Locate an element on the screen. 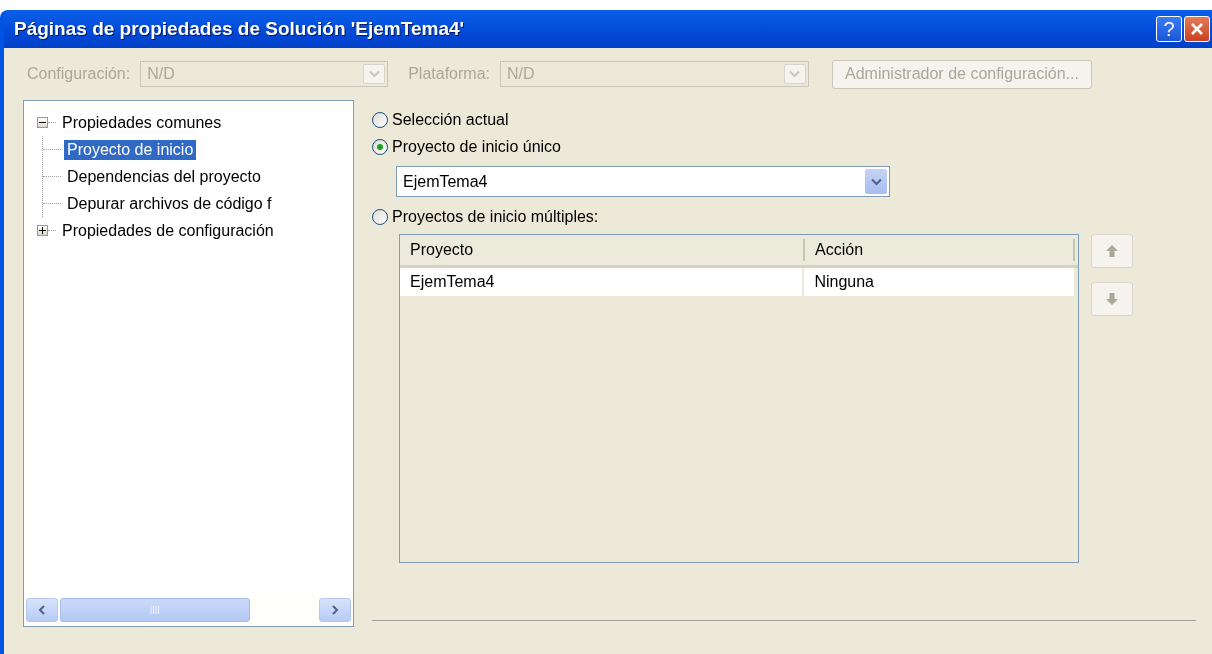  table-cell: Ninguna is located at coordinates (939, 282).